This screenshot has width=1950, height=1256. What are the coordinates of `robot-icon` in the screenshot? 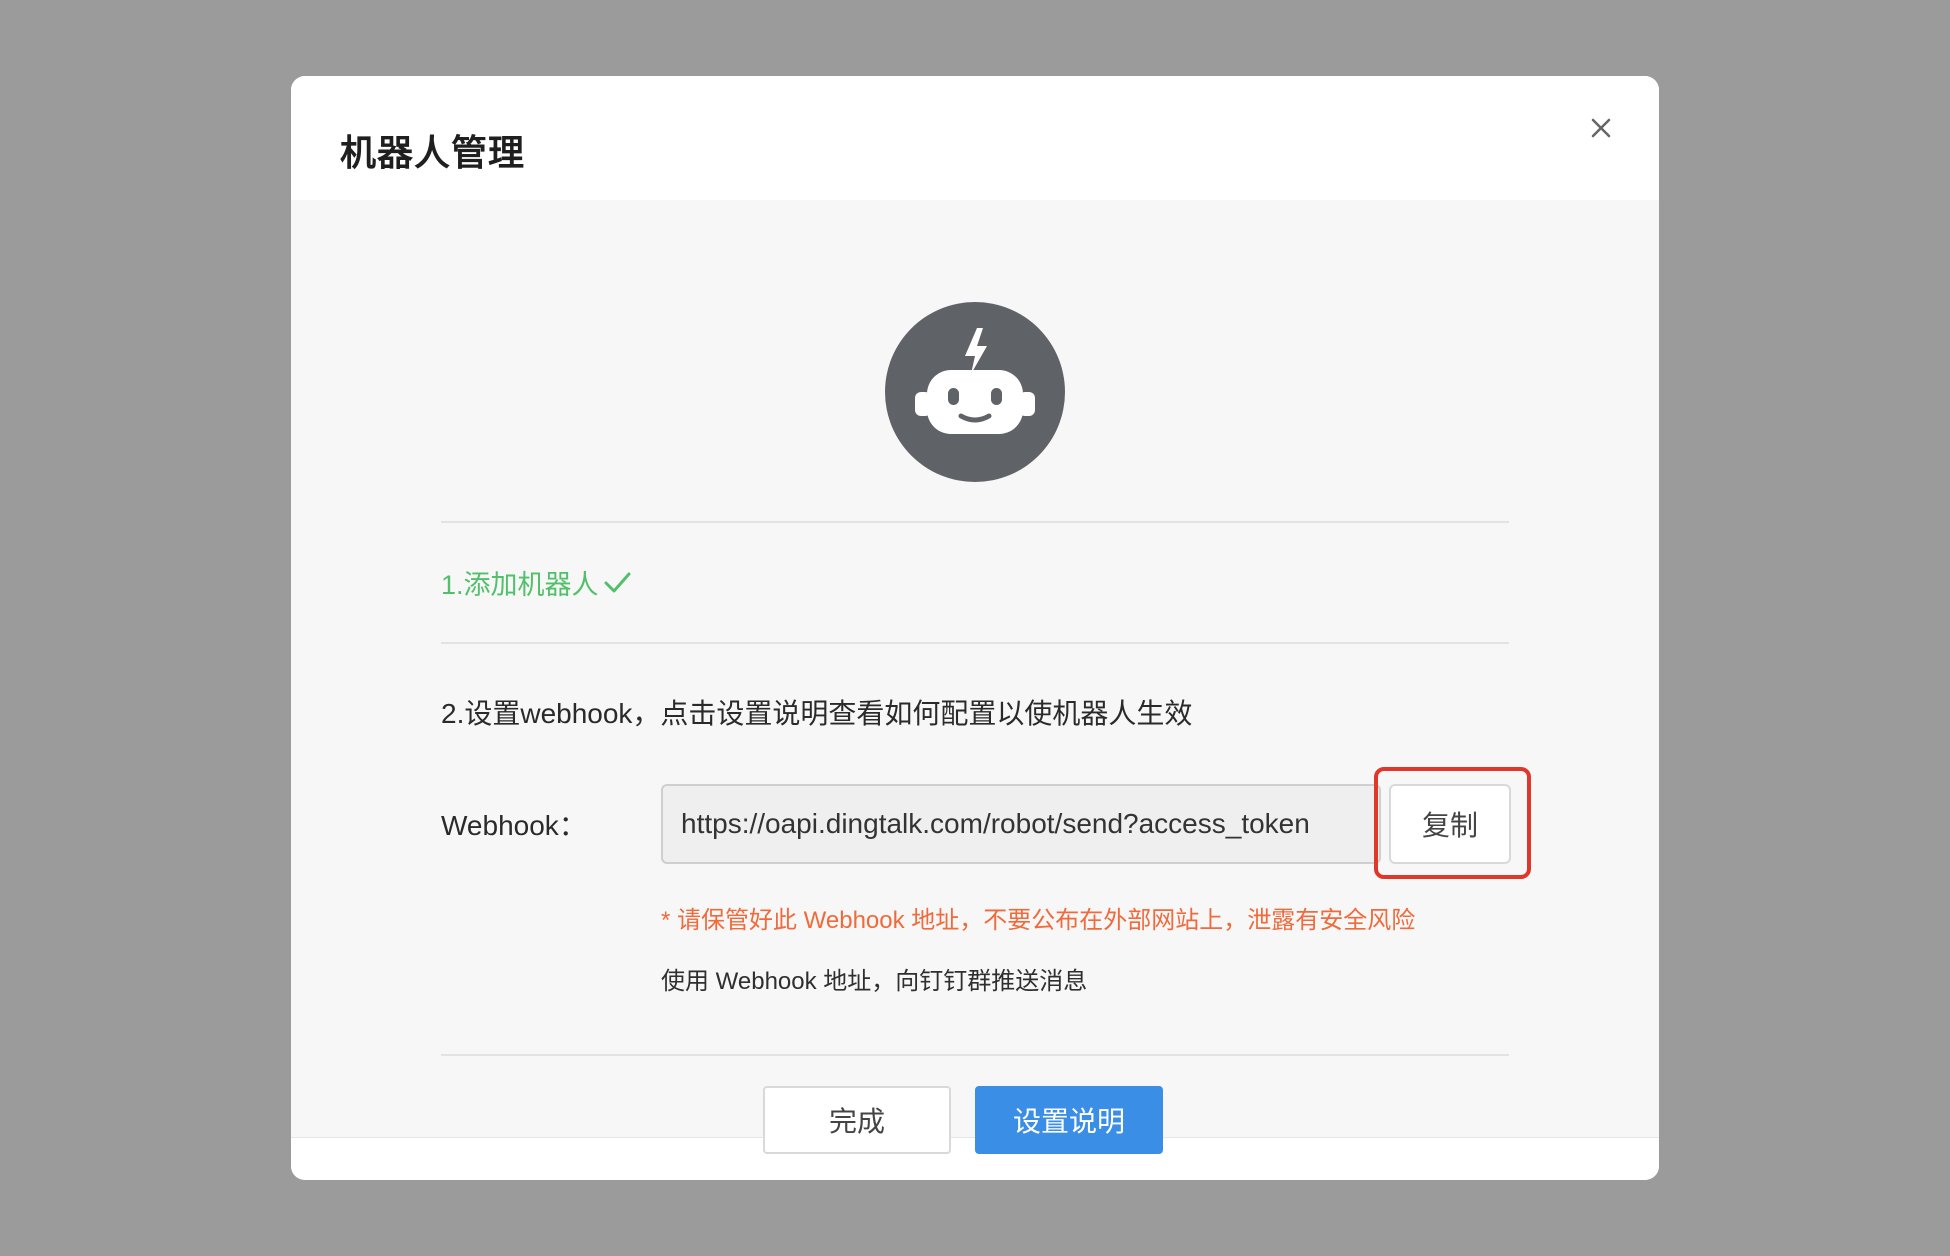 It's located at (975, 392).